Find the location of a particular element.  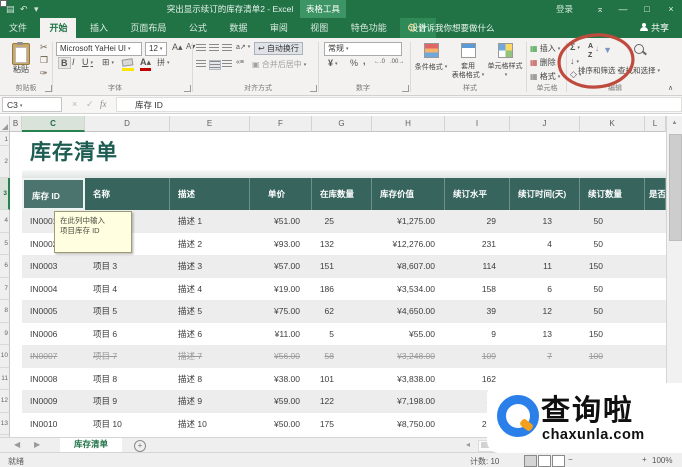

close-button: × is located at coordinates (671, 9).